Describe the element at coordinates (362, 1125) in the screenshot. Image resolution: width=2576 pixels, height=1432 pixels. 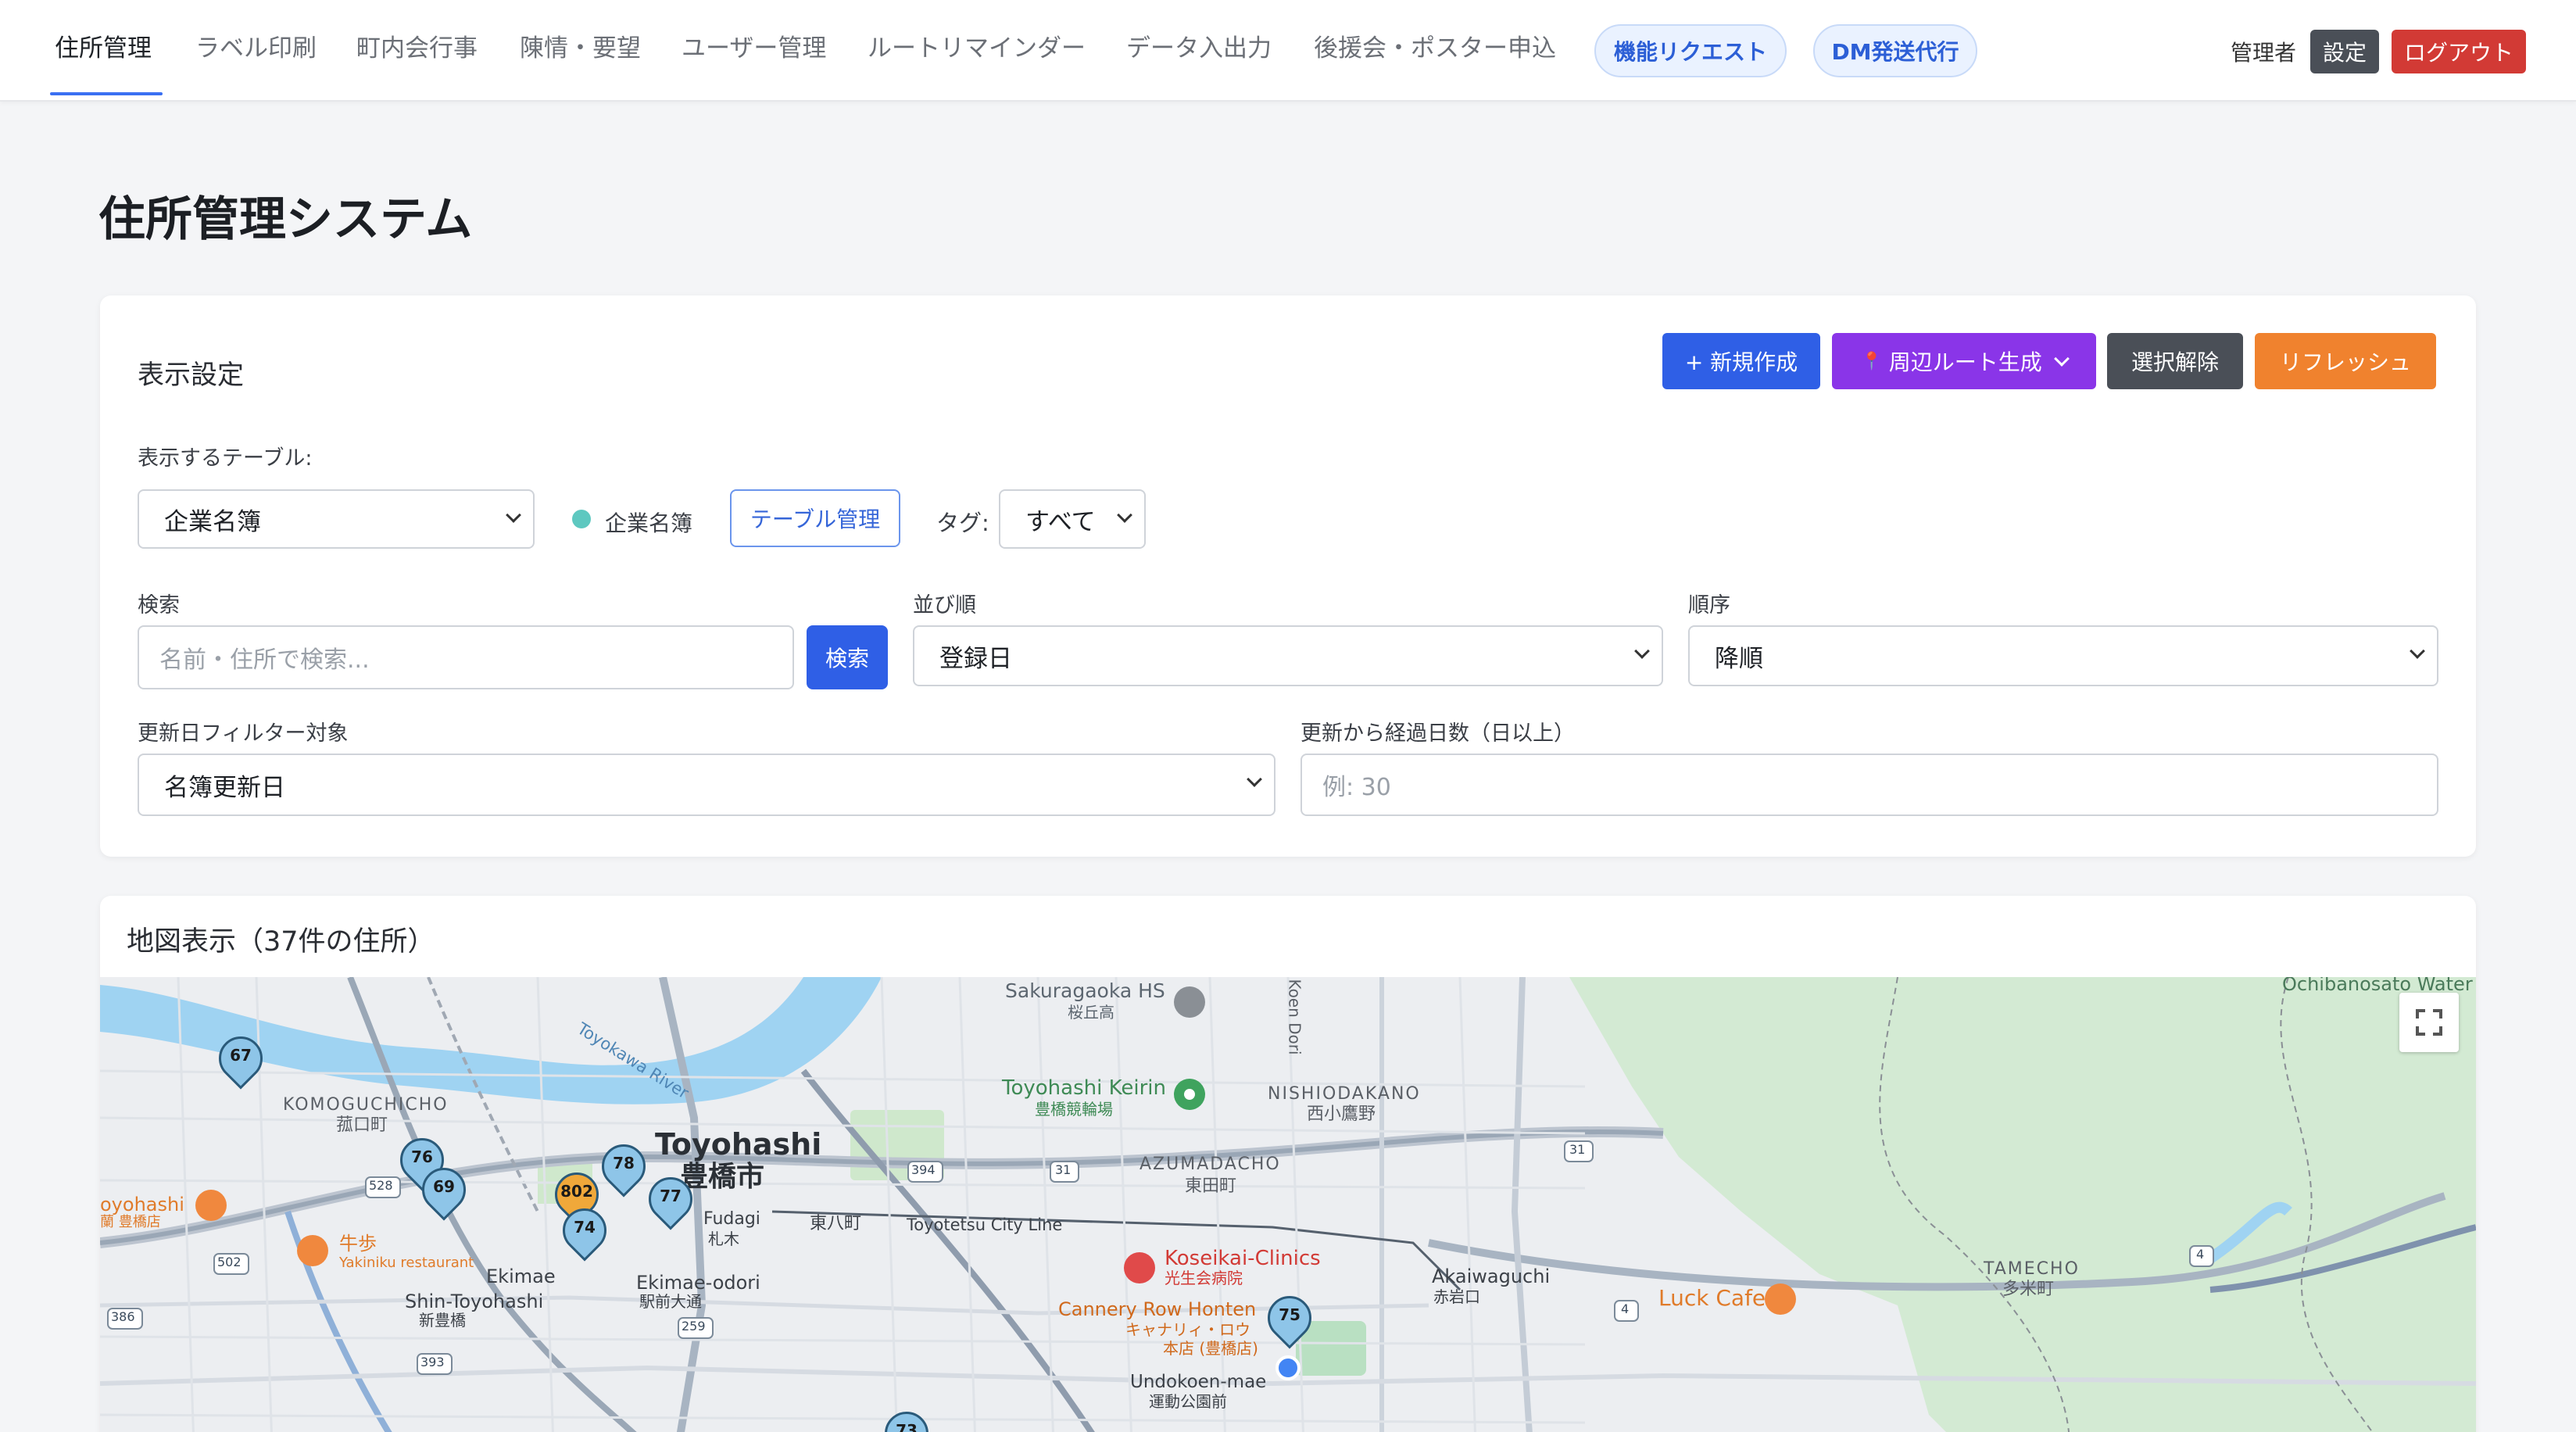
I see `map-label: 菰口町` at that location.